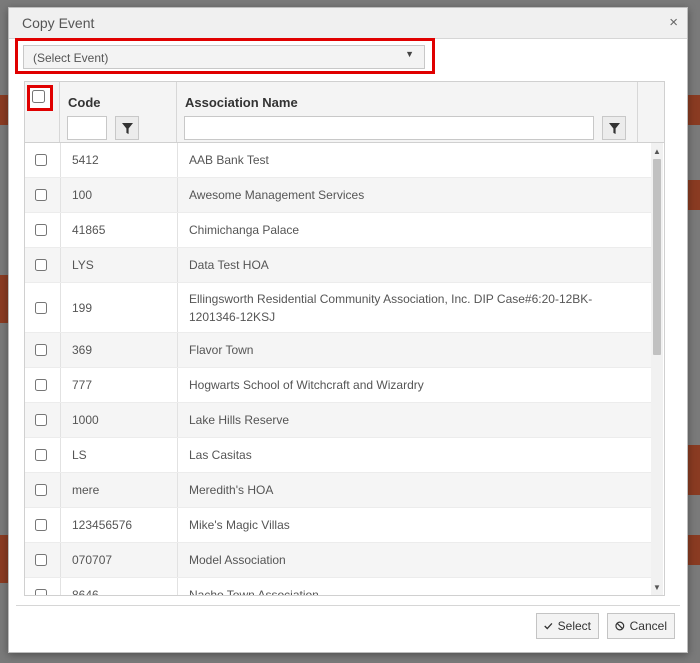  I want to click on chevron-down-icon: ▼, so click(409, 54).